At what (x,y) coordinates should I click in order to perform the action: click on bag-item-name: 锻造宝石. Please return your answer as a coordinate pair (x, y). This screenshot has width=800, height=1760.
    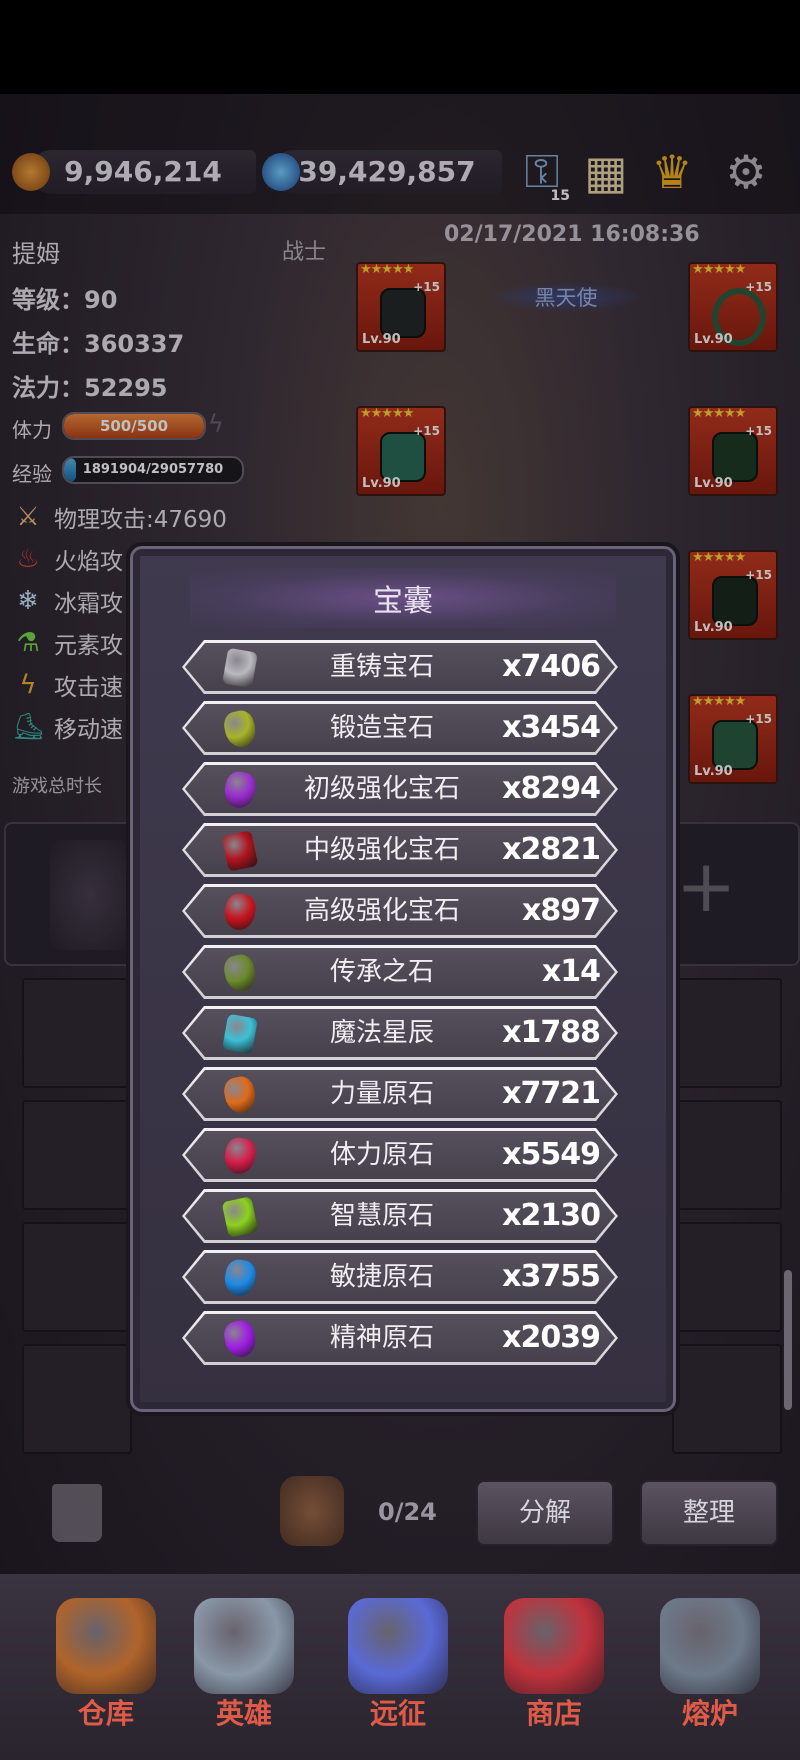
    Looking at the image, I should click on (381, 728).